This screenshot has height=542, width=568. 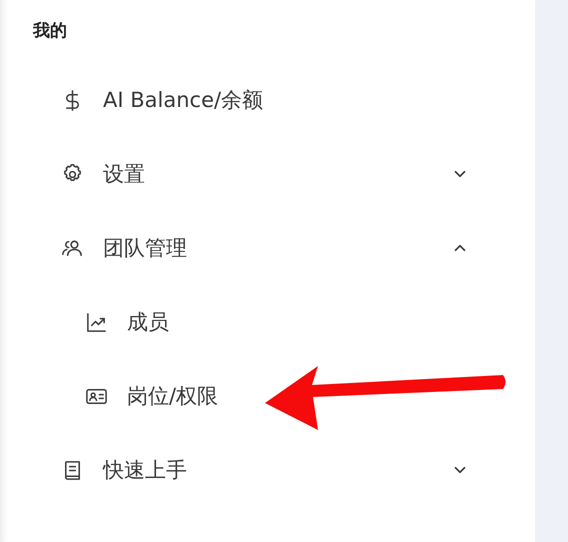 What do you see at coordinates (148, 322) in the screenshot?
I see `menu-label: 成员` at bounding box center [148, 322].